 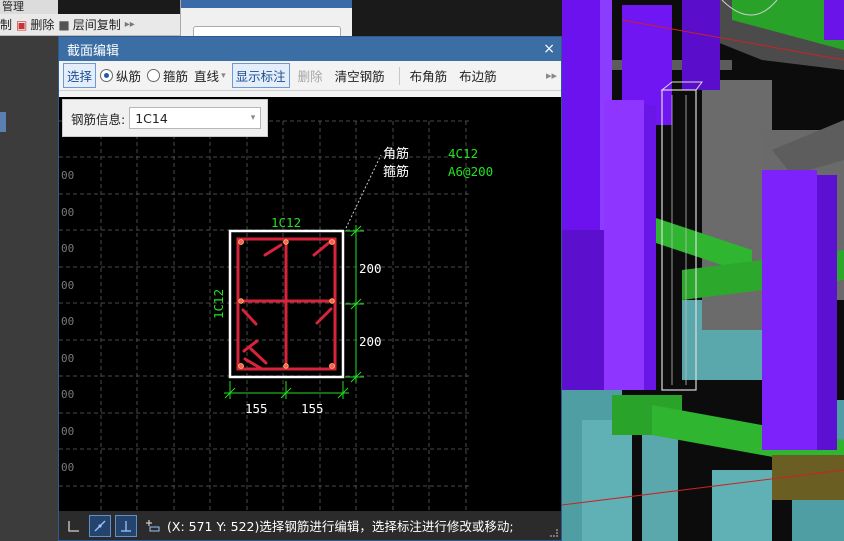 I want to click on longitudinal-rebar-radio: 纵筋, so click(x=120, y=75).